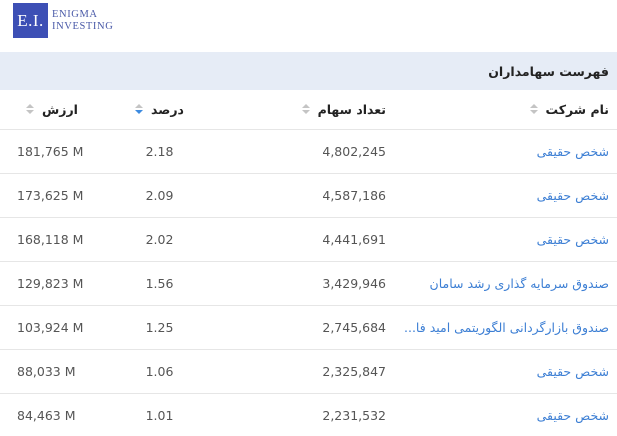 The image size is (617, 436). I want to click on share-percent: 1.56, so click(159, 283).